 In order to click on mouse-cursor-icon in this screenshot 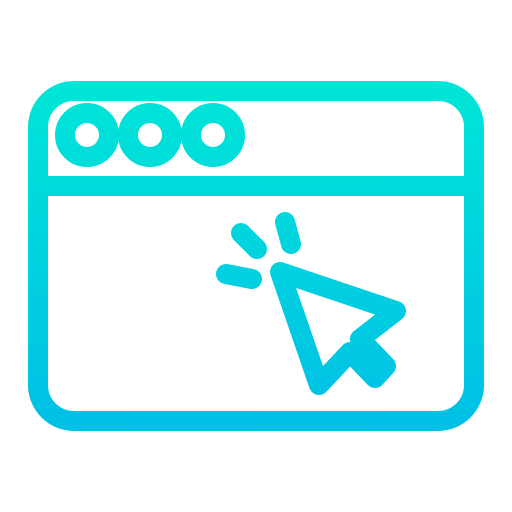, I will do `click(338, 328)`.